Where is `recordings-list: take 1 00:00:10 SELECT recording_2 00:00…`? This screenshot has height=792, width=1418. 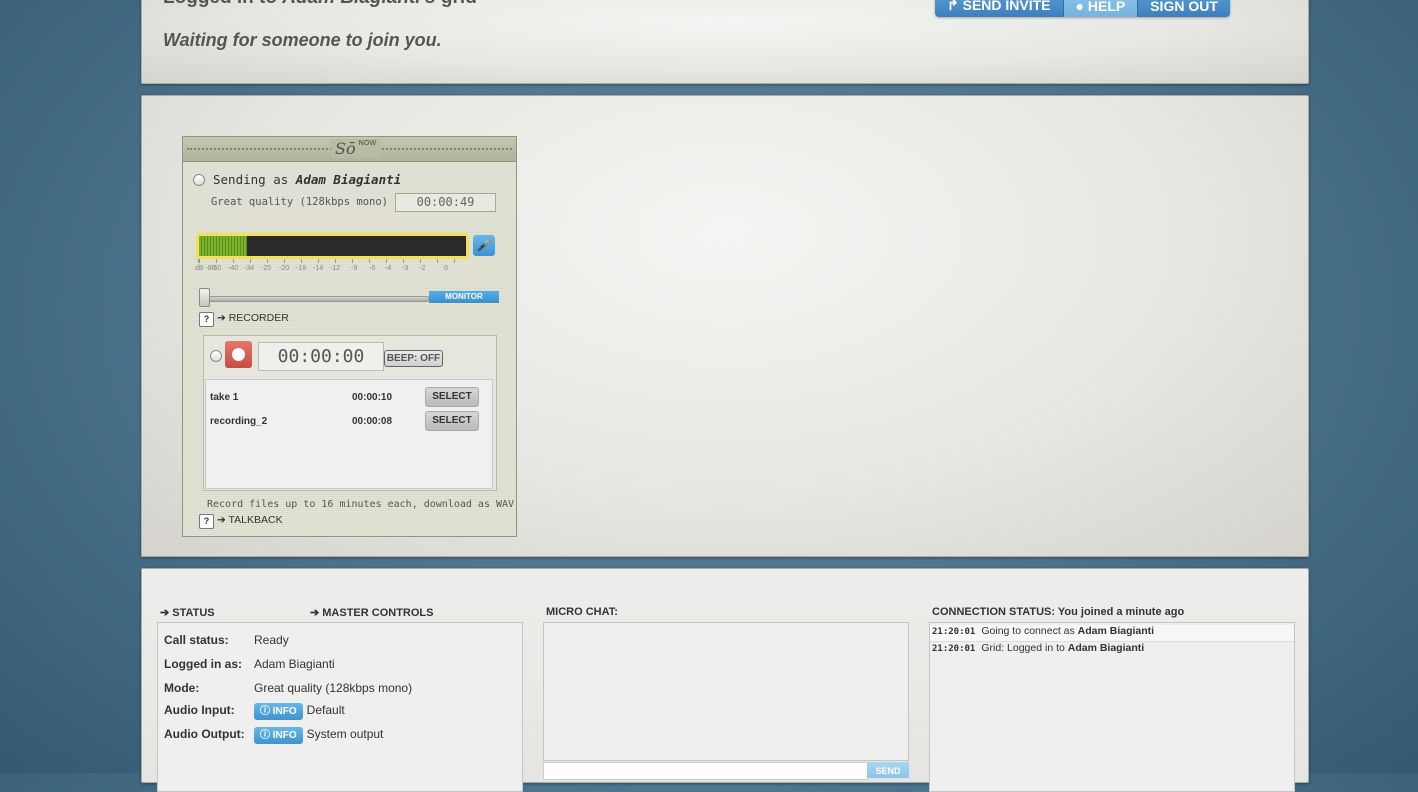
recordings-list: take 1 00:00:10 SELECT recording_2 00:00… is located at coordinates (349, 434).